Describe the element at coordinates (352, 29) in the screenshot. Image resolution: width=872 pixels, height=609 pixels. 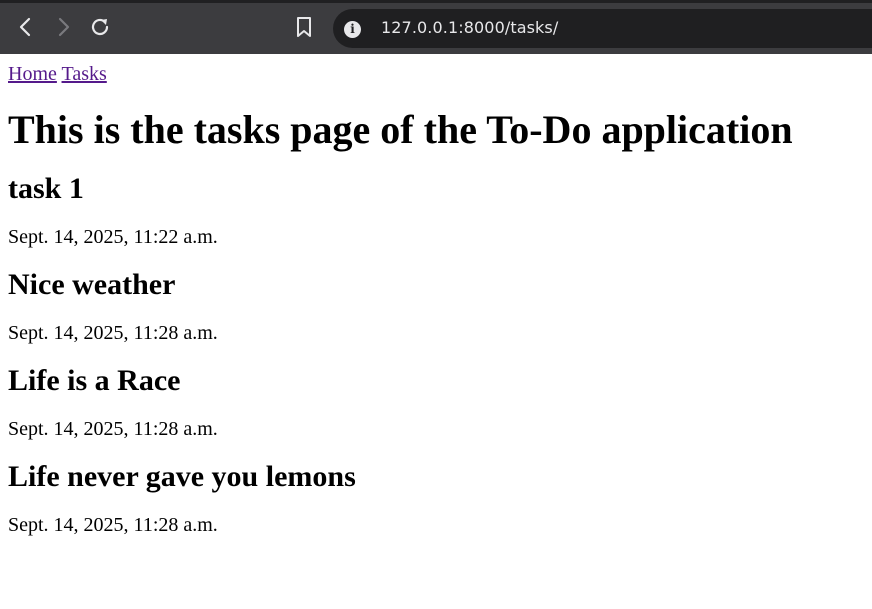
I see `site-info-icon: i` at that location.